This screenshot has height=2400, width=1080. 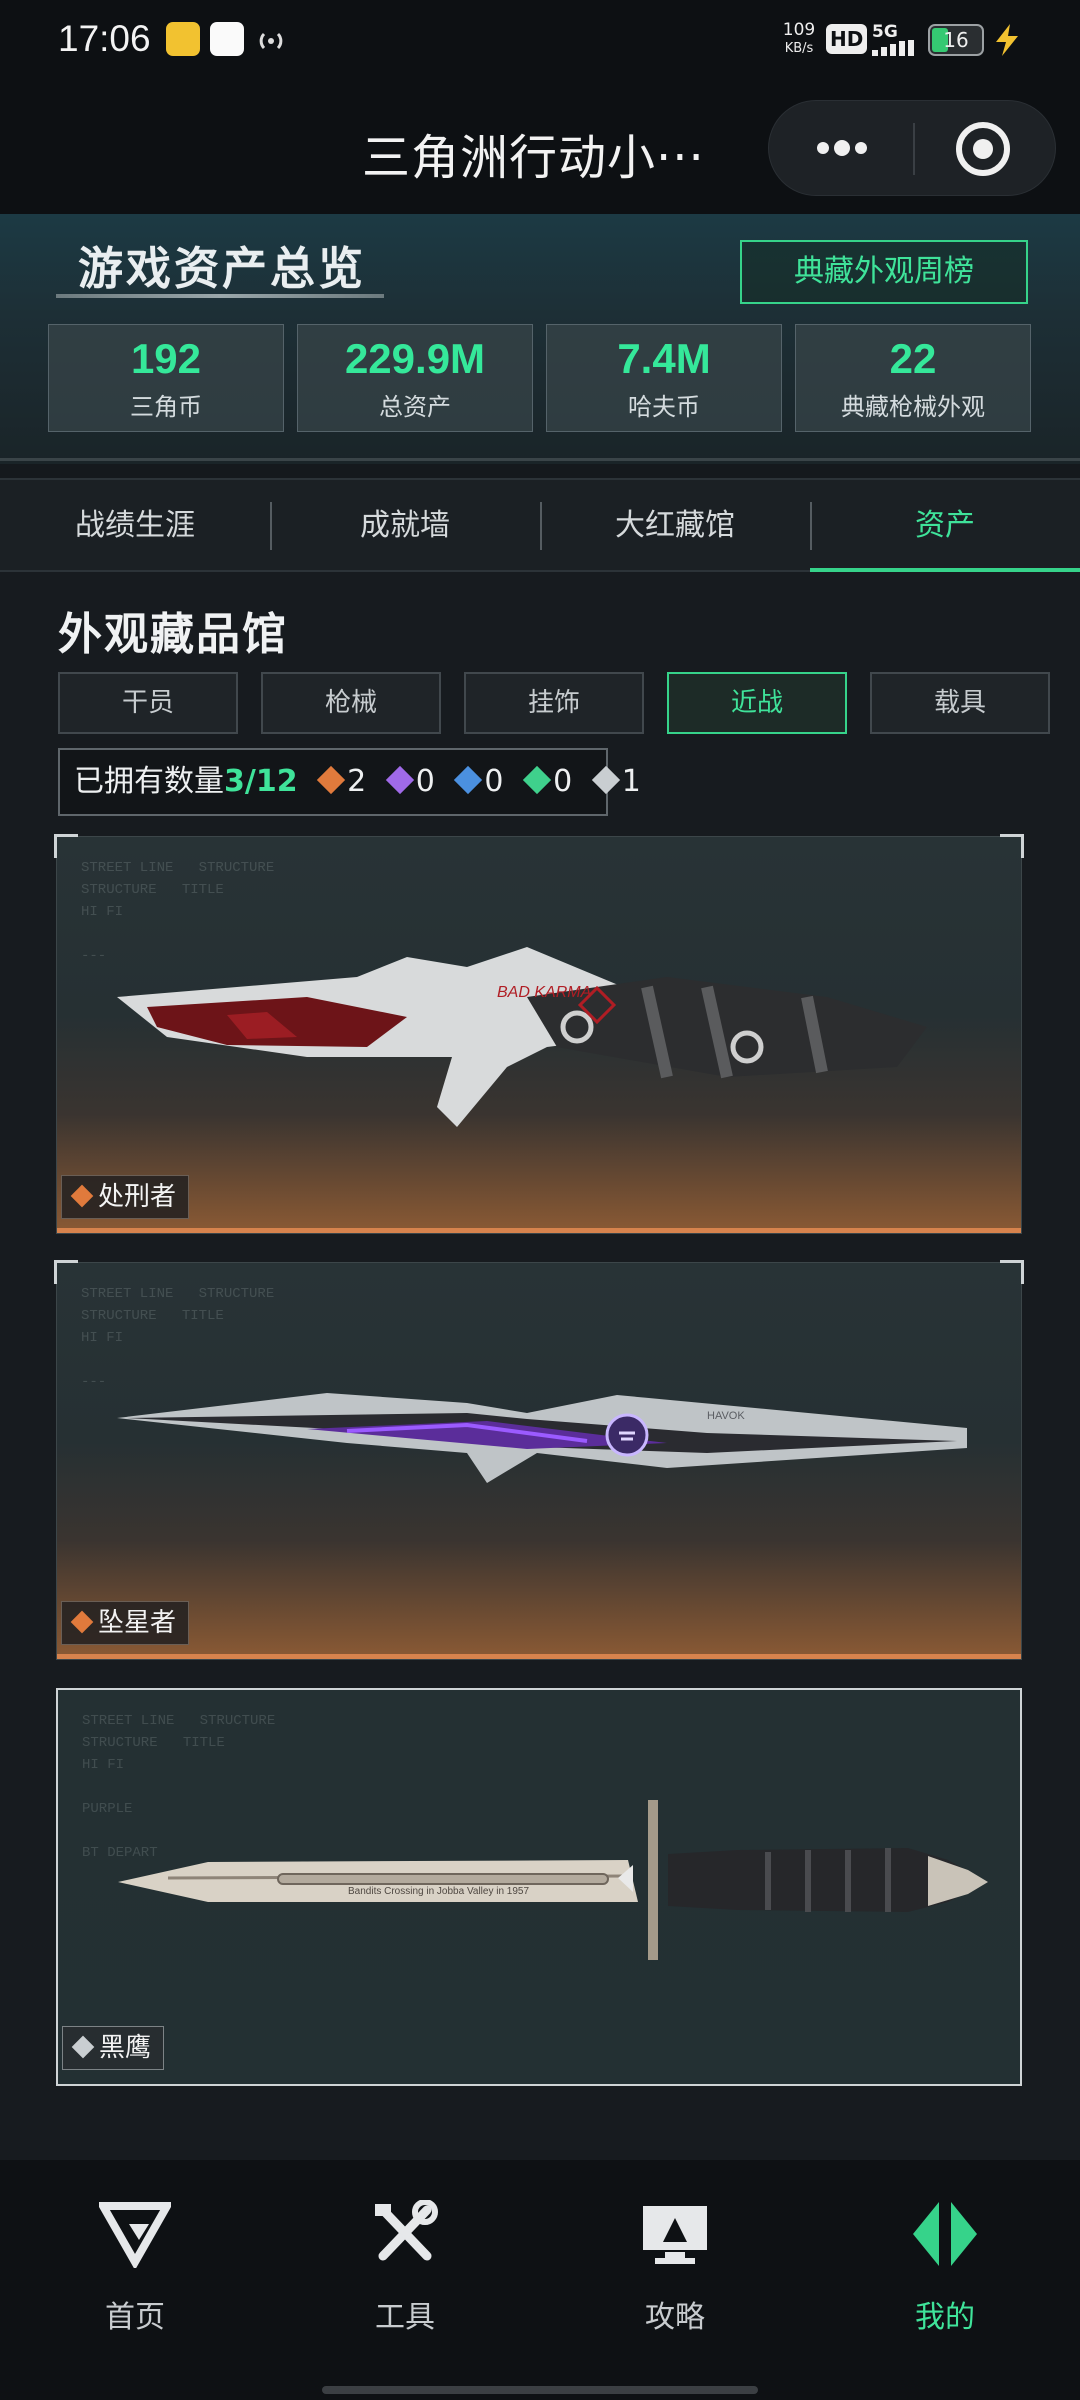 I want to click on more-options-icon, so click(x=842, y=148).